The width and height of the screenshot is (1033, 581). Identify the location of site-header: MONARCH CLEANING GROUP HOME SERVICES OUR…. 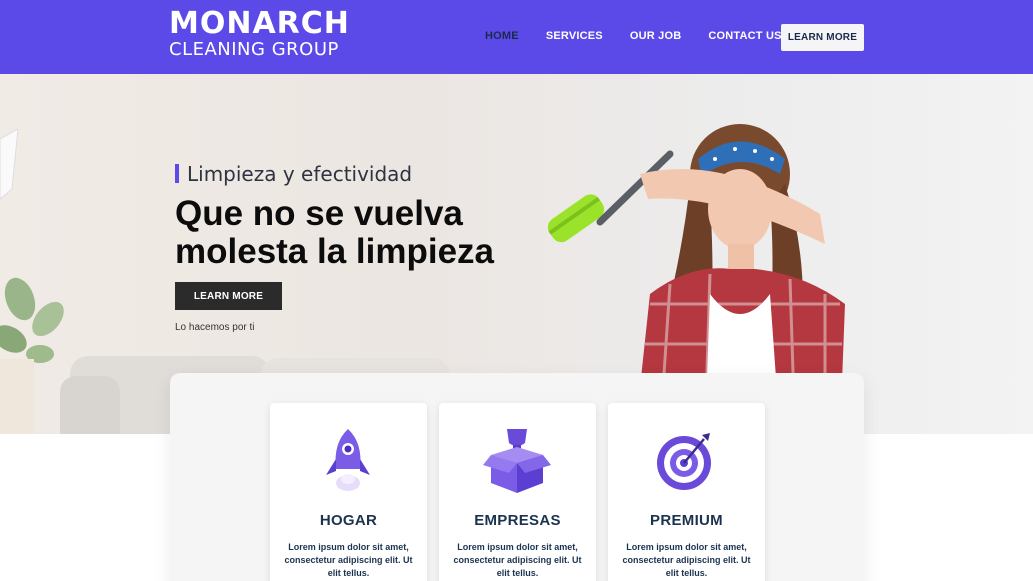
(516, 37).